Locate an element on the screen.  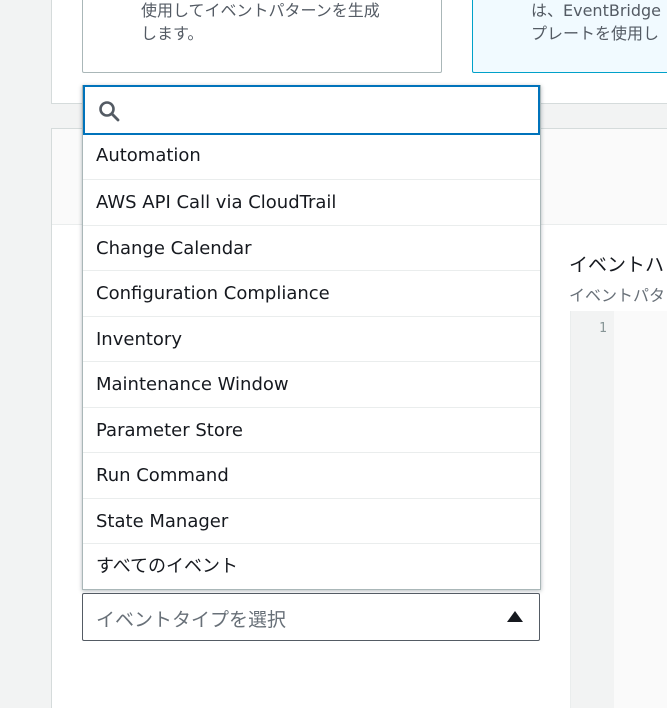
option-card-text: は、EventBridge is located at coordinates (596, 10).